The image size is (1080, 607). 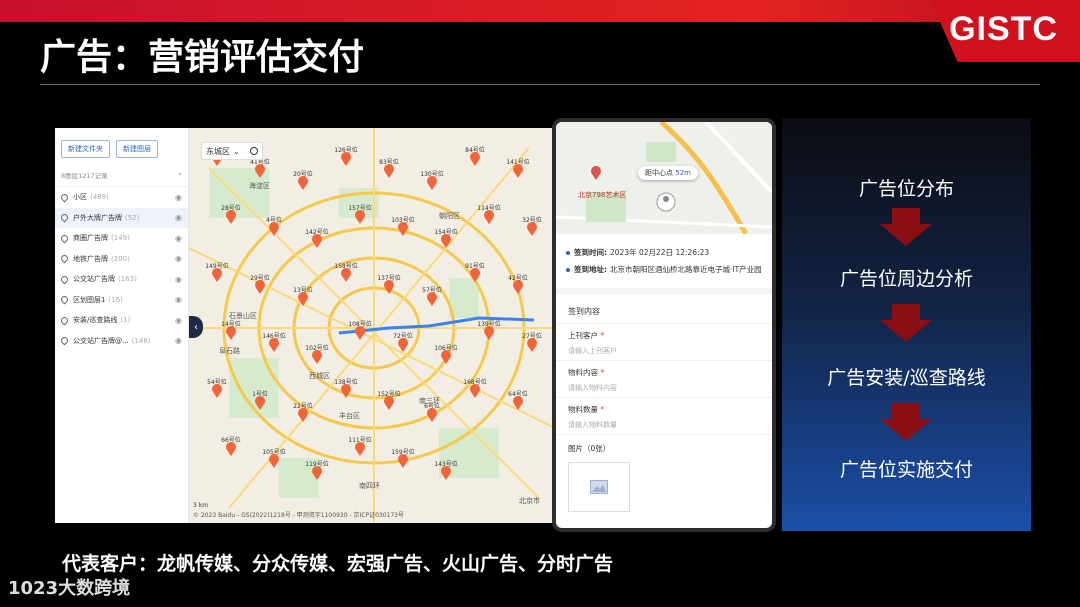 What do you see at coordinates (664, 351) in the screenshot?
I see `field-input: 请输入上刊客户` at bounding box center [664, 351].